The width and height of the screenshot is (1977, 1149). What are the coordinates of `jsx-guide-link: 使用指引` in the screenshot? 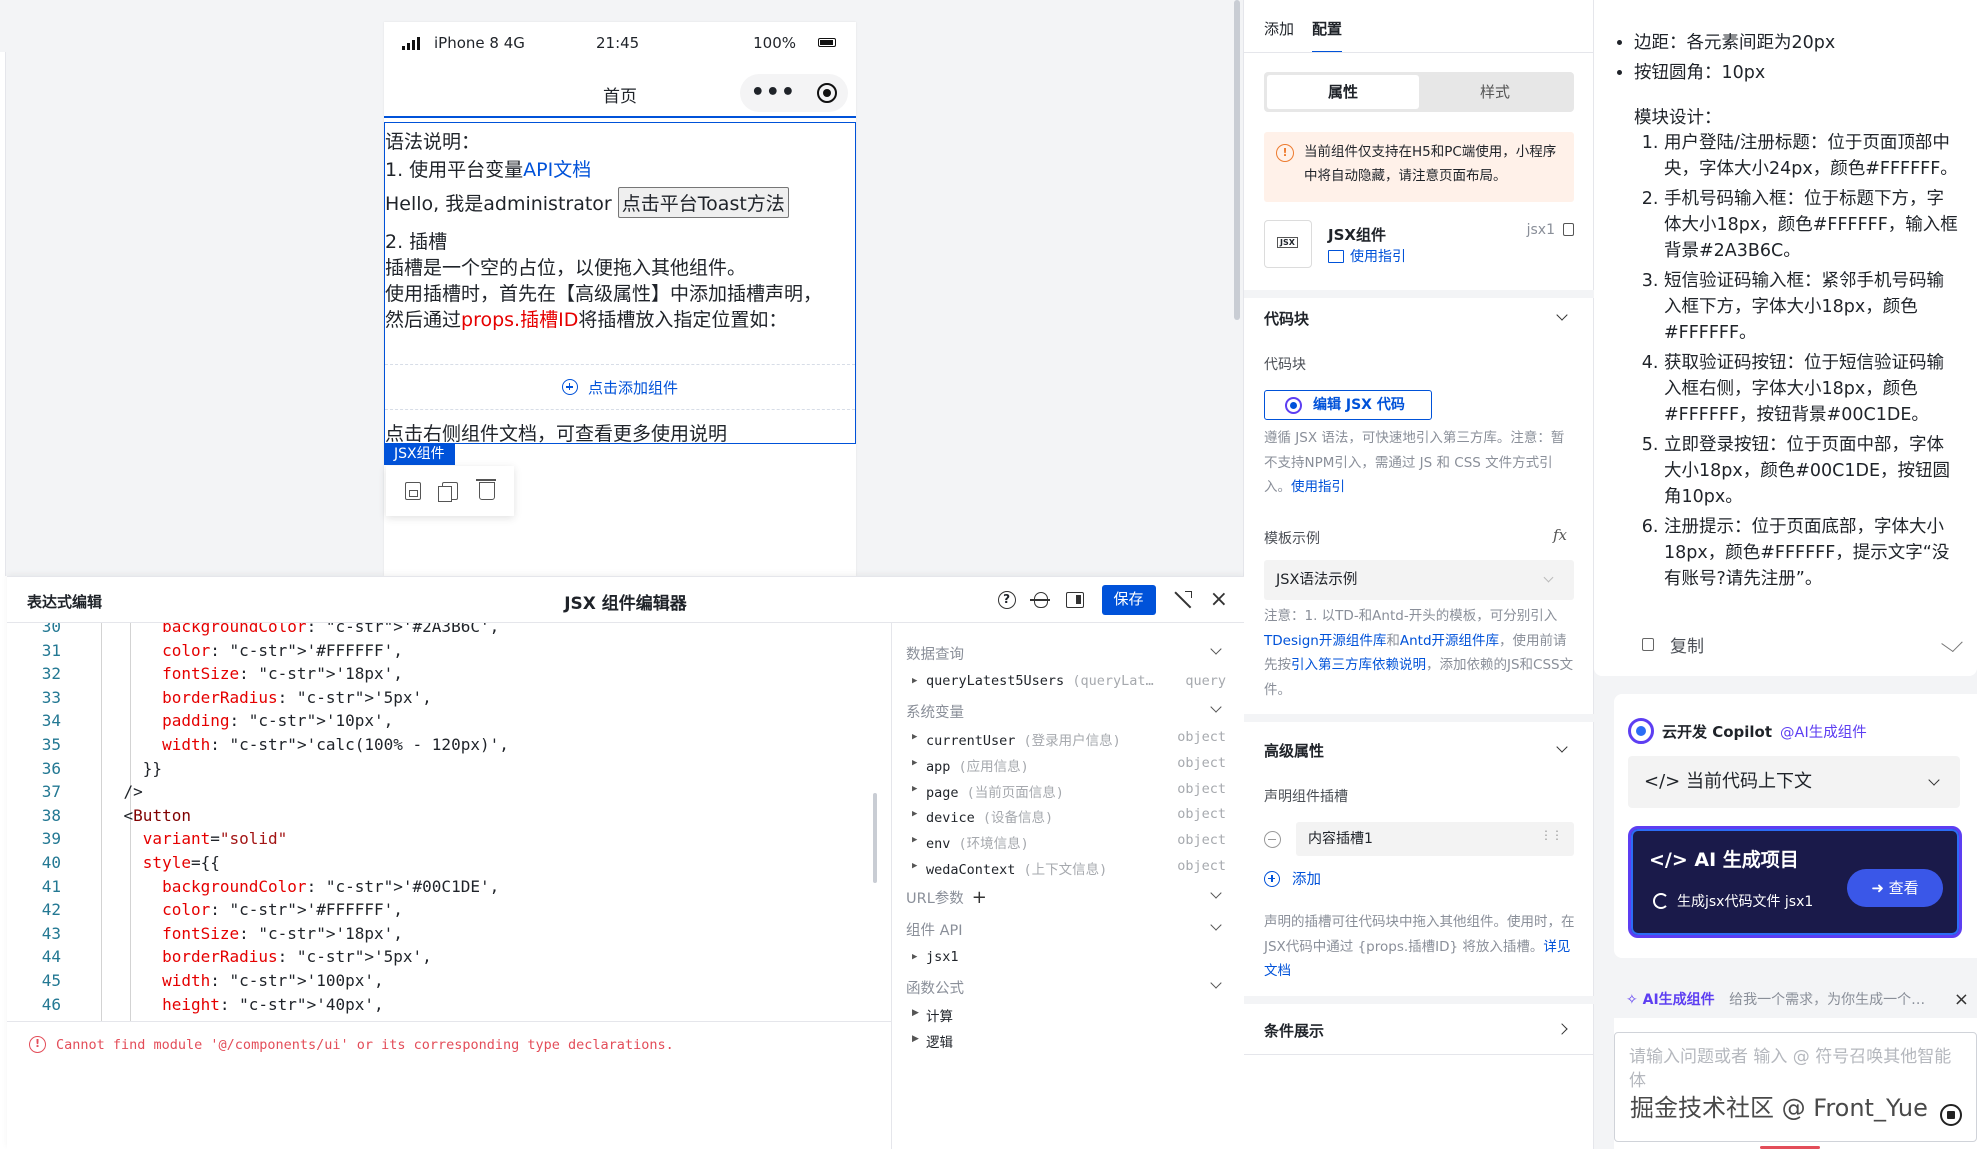 It's located at (1318, 487).